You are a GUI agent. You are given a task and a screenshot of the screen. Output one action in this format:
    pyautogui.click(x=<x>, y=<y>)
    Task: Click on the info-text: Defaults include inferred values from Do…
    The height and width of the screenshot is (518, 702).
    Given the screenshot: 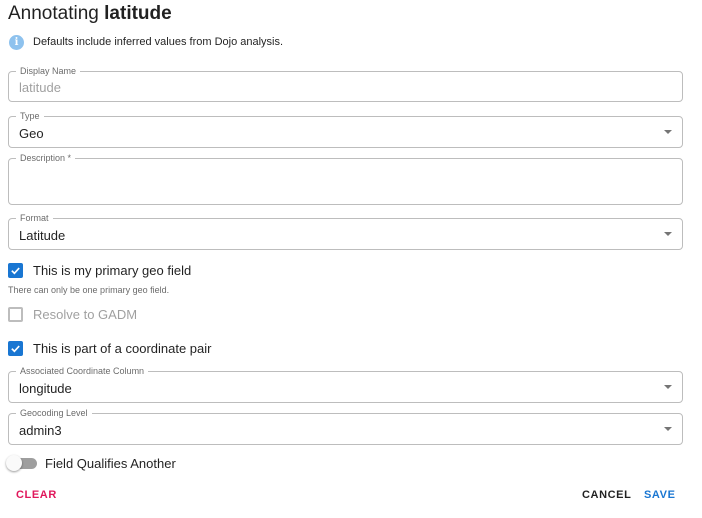 What is the action you would take?
    pyautogui.click(x=158, y=42)
    